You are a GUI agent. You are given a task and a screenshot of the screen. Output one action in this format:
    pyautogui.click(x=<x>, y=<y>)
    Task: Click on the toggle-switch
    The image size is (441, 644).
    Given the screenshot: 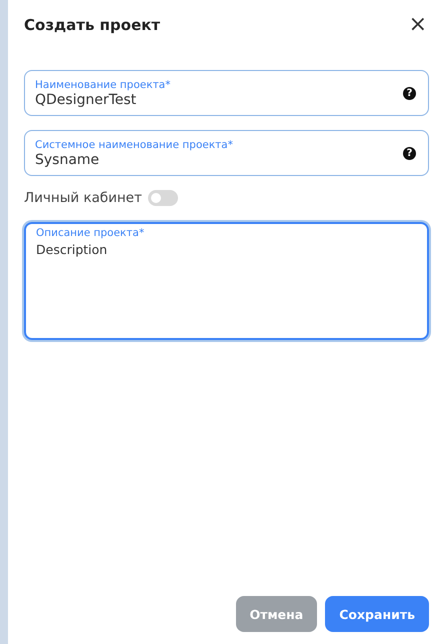 What is the action you would take?
    pyautogui.click(x=163, y=198)
    